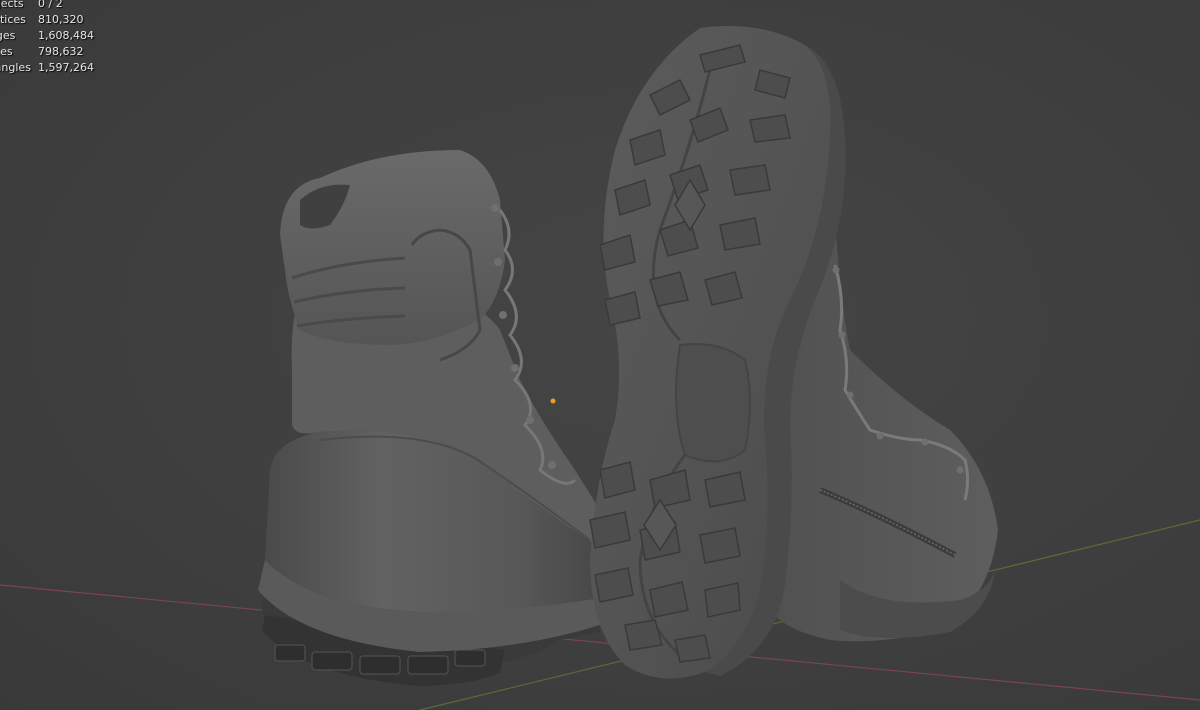 The image size is (1200, 710). What do you see at coordinates (15, 67) in the screenshot?
I see `stat-label: Triangles` at bounding box center [15, 67].